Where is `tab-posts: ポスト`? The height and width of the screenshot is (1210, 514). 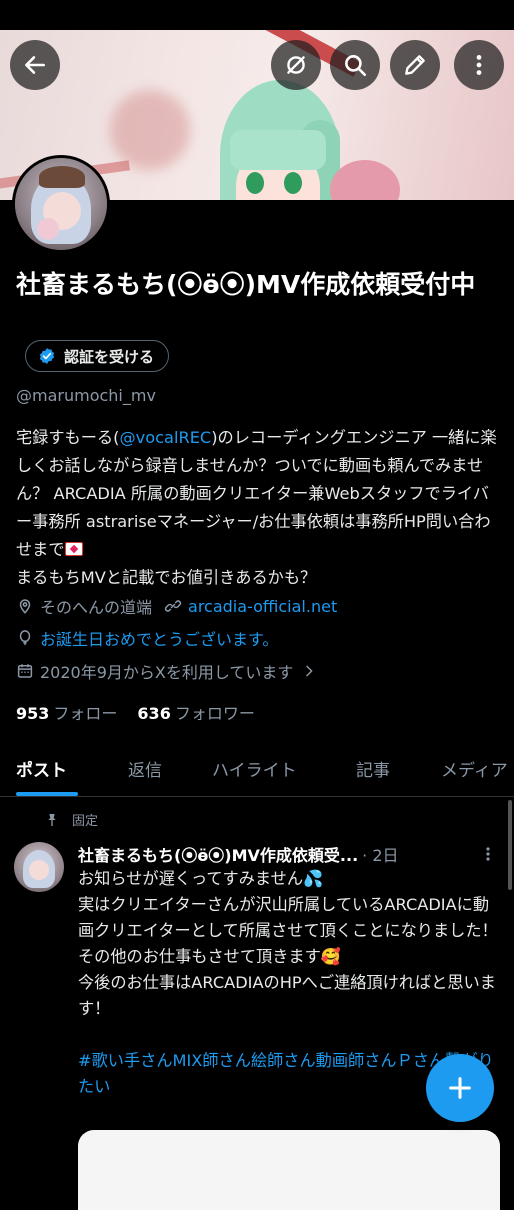
tab-posts: ポスト is located at coordinates (41, 768).